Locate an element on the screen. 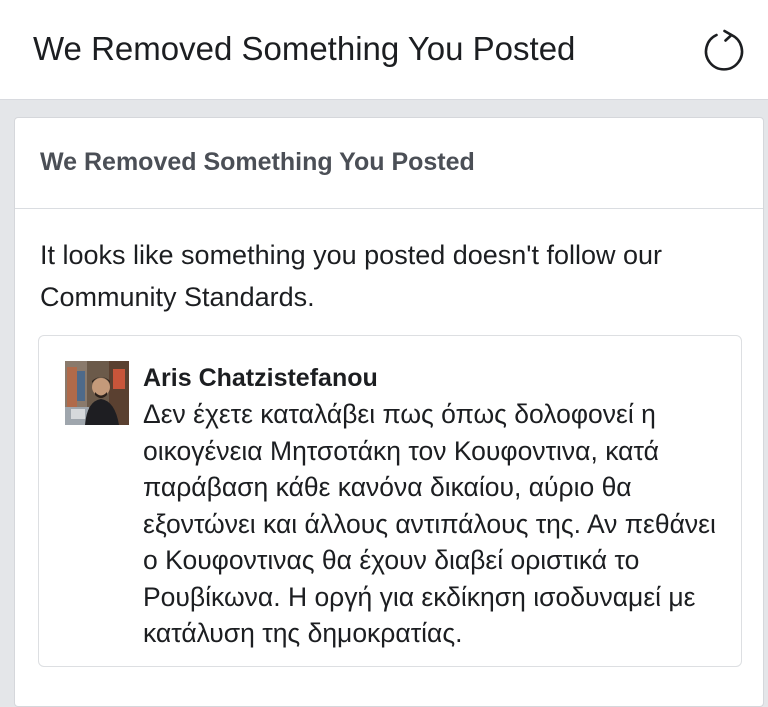  refresh-button is located at coordinates (724, 51).